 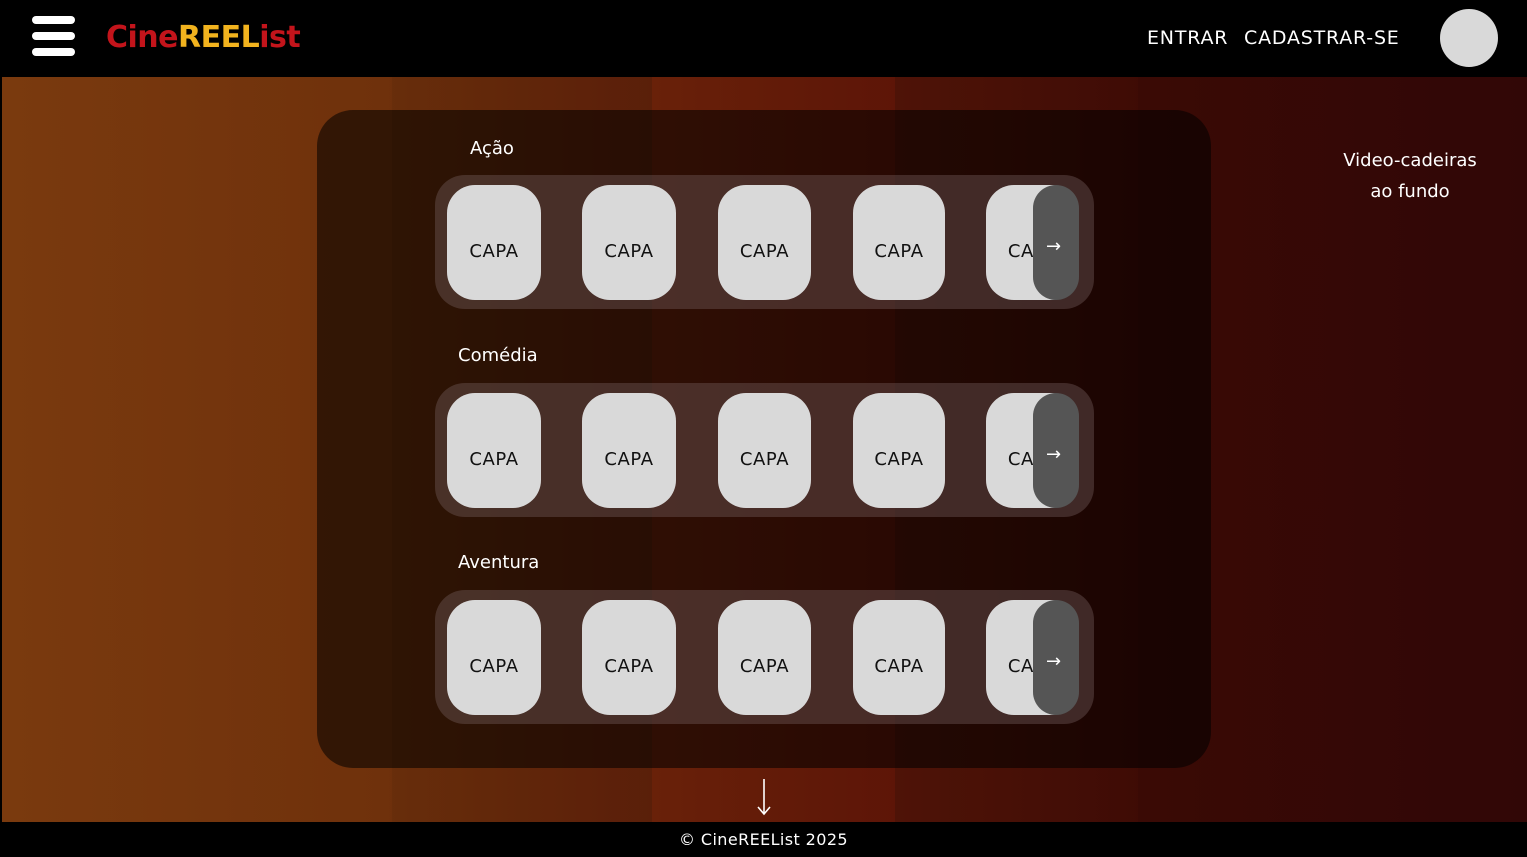 I want to click on carousel-row-acao: CAPA CAPA CAPA CAPA CAPA →, so click(x=764, y=242).